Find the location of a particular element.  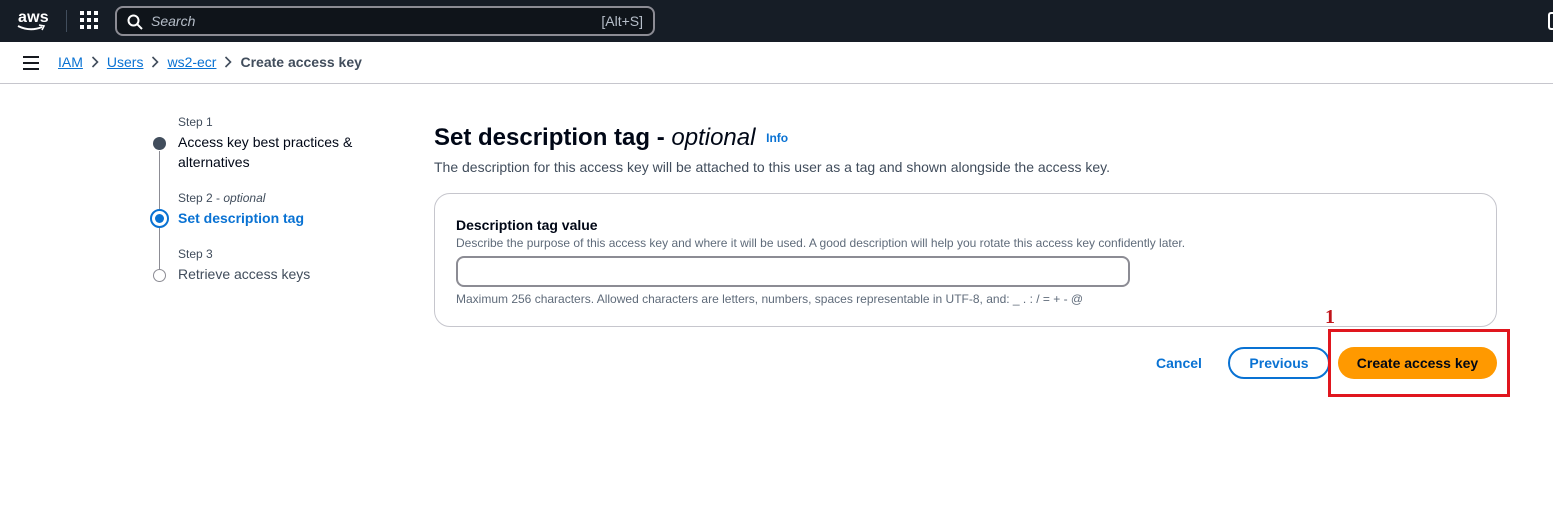

search-shortcut-hint: [Alt+S] is located at coordinates (622, 21).